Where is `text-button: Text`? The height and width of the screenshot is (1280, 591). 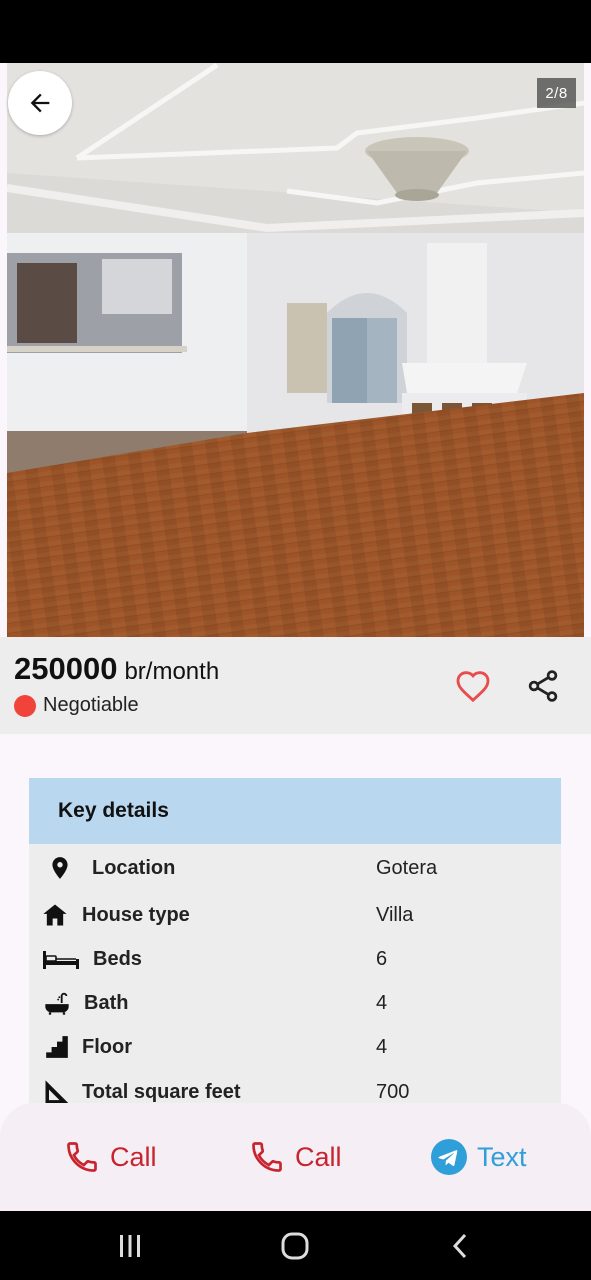
text-button: Text is located at coordinates (479, 1157).